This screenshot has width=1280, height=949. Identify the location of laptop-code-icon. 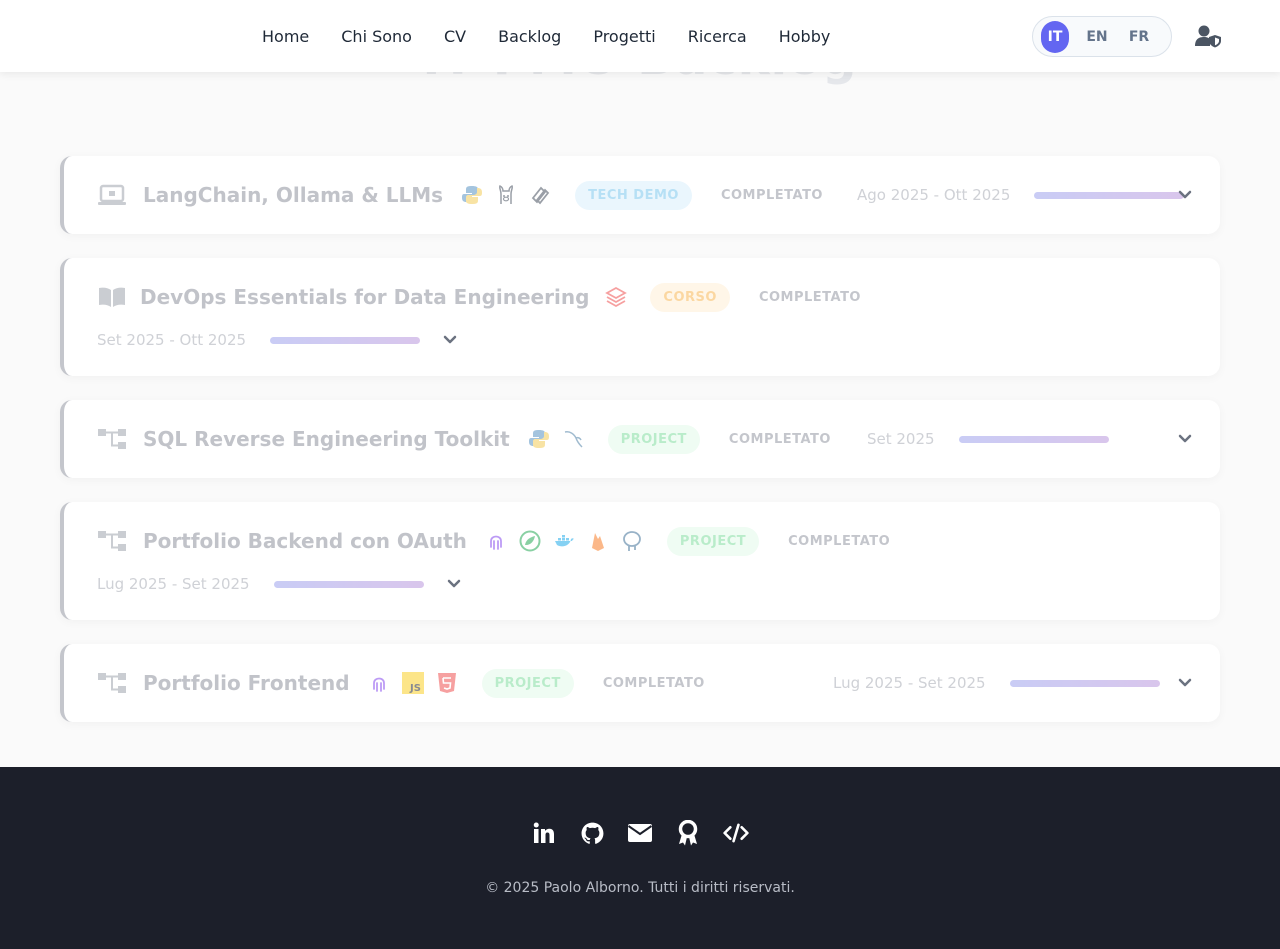
(112, 194).